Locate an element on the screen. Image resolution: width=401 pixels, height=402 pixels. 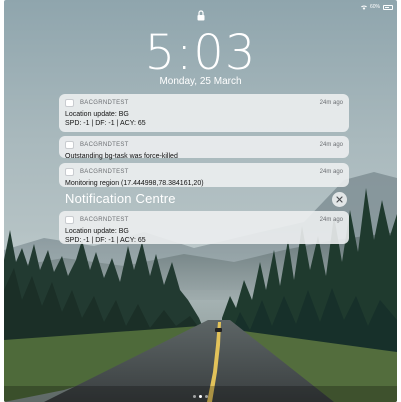
lock-icon is located at coordinates (201, 15).